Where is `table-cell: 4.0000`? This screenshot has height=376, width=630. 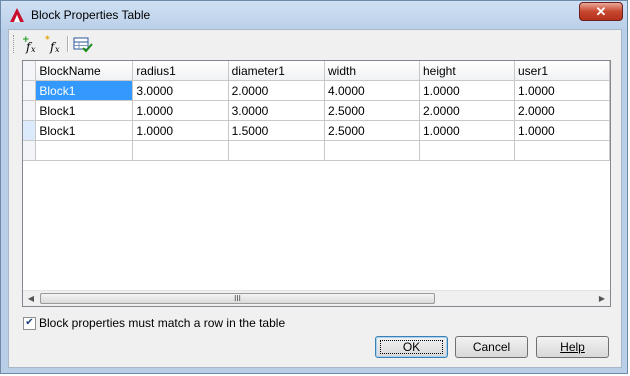 table-cell: 4.0000 is located at coordinates (372, 90).